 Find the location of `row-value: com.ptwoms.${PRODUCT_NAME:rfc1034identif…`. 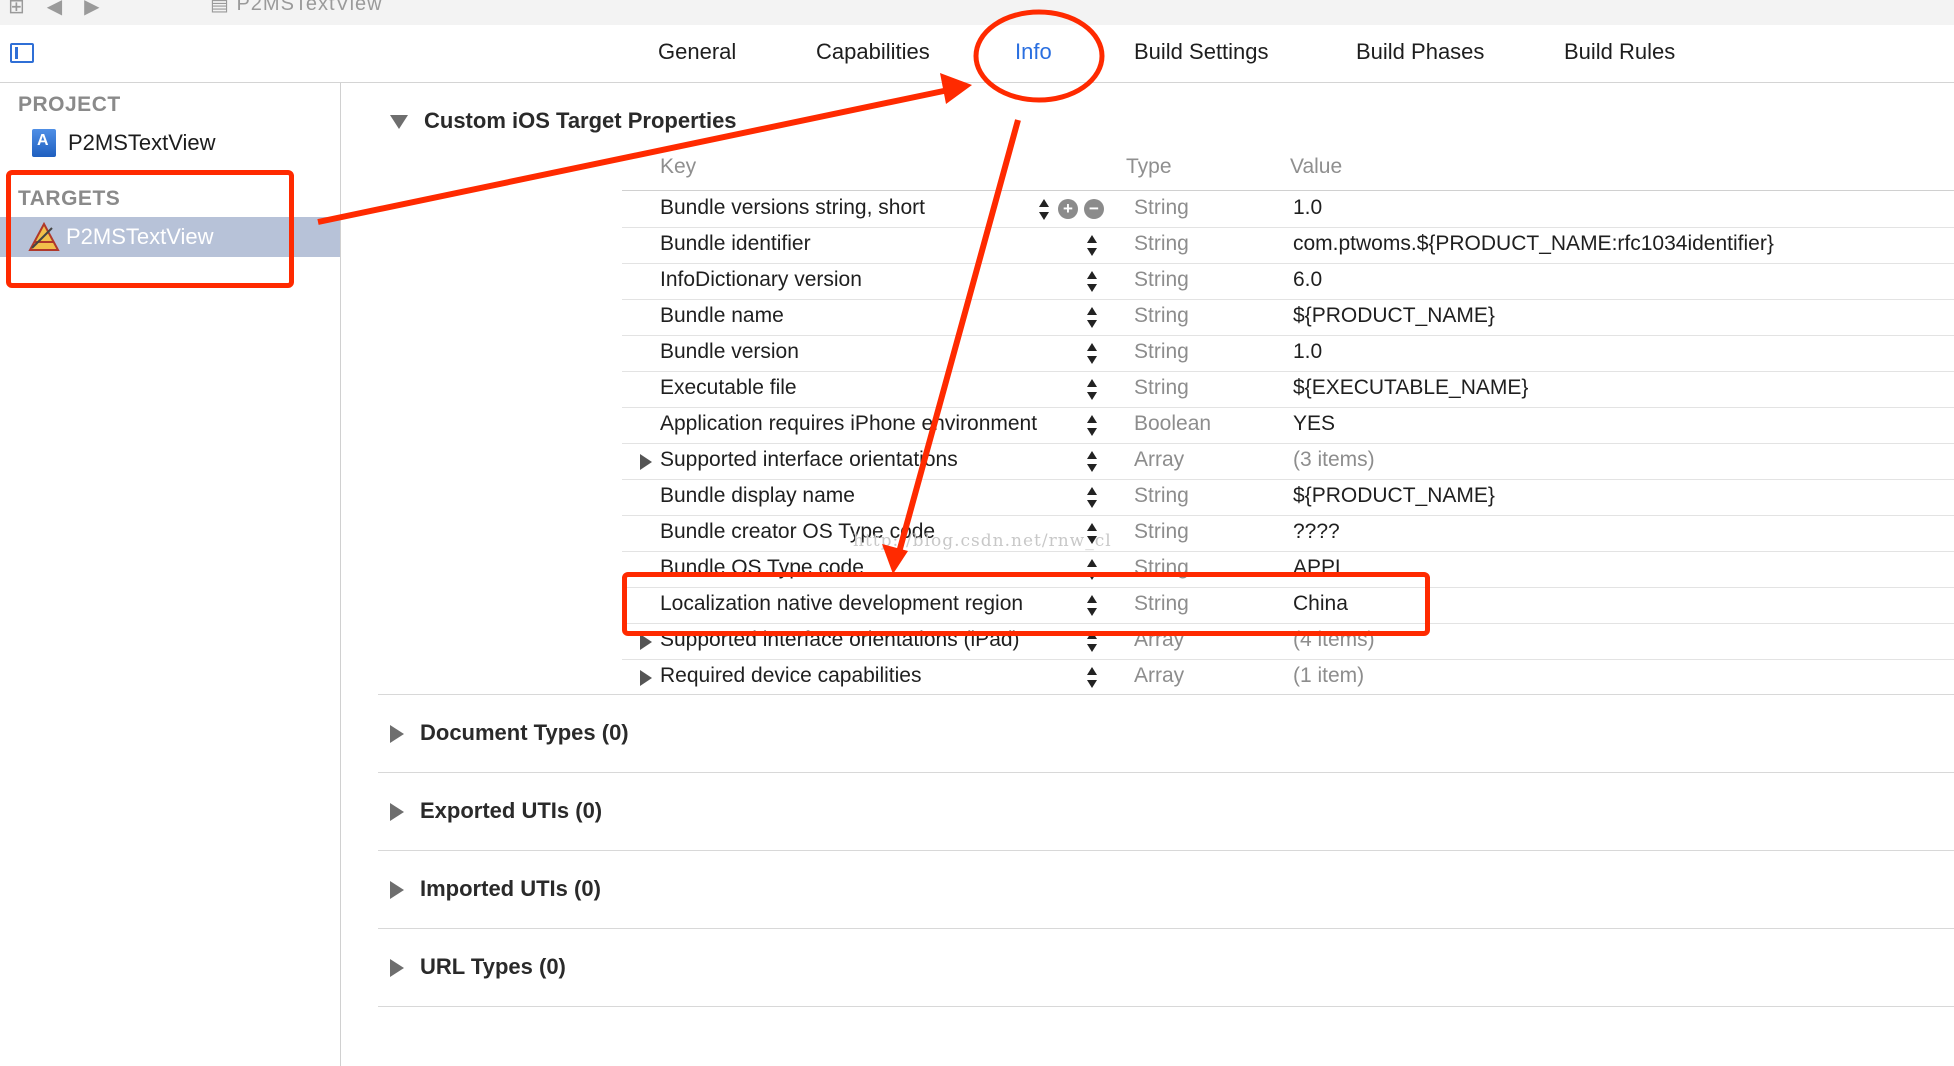

row-value: com.ptwoms.${PRODUCT_NAME:rfc1034identif… is located at coordinates (1533, 244).